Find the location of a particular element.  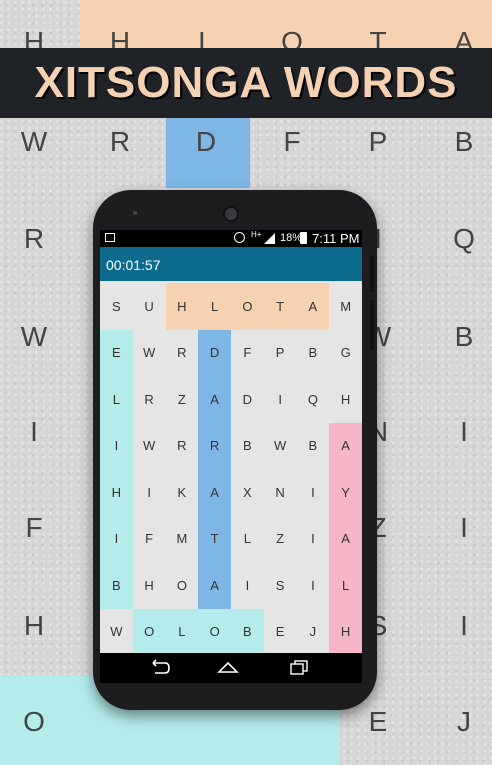

background-letter: P is located at coordinates (378, 141).